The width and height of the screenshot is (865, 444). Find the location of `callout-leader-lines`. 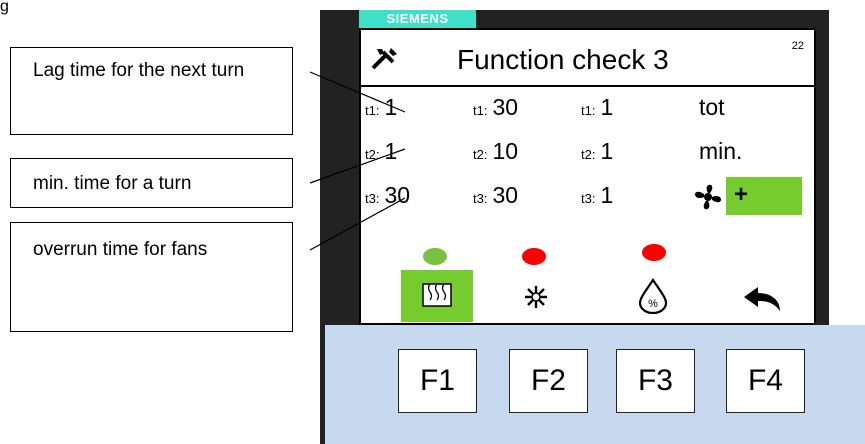

callout-leader-lines is located at coordinates (357, 161).